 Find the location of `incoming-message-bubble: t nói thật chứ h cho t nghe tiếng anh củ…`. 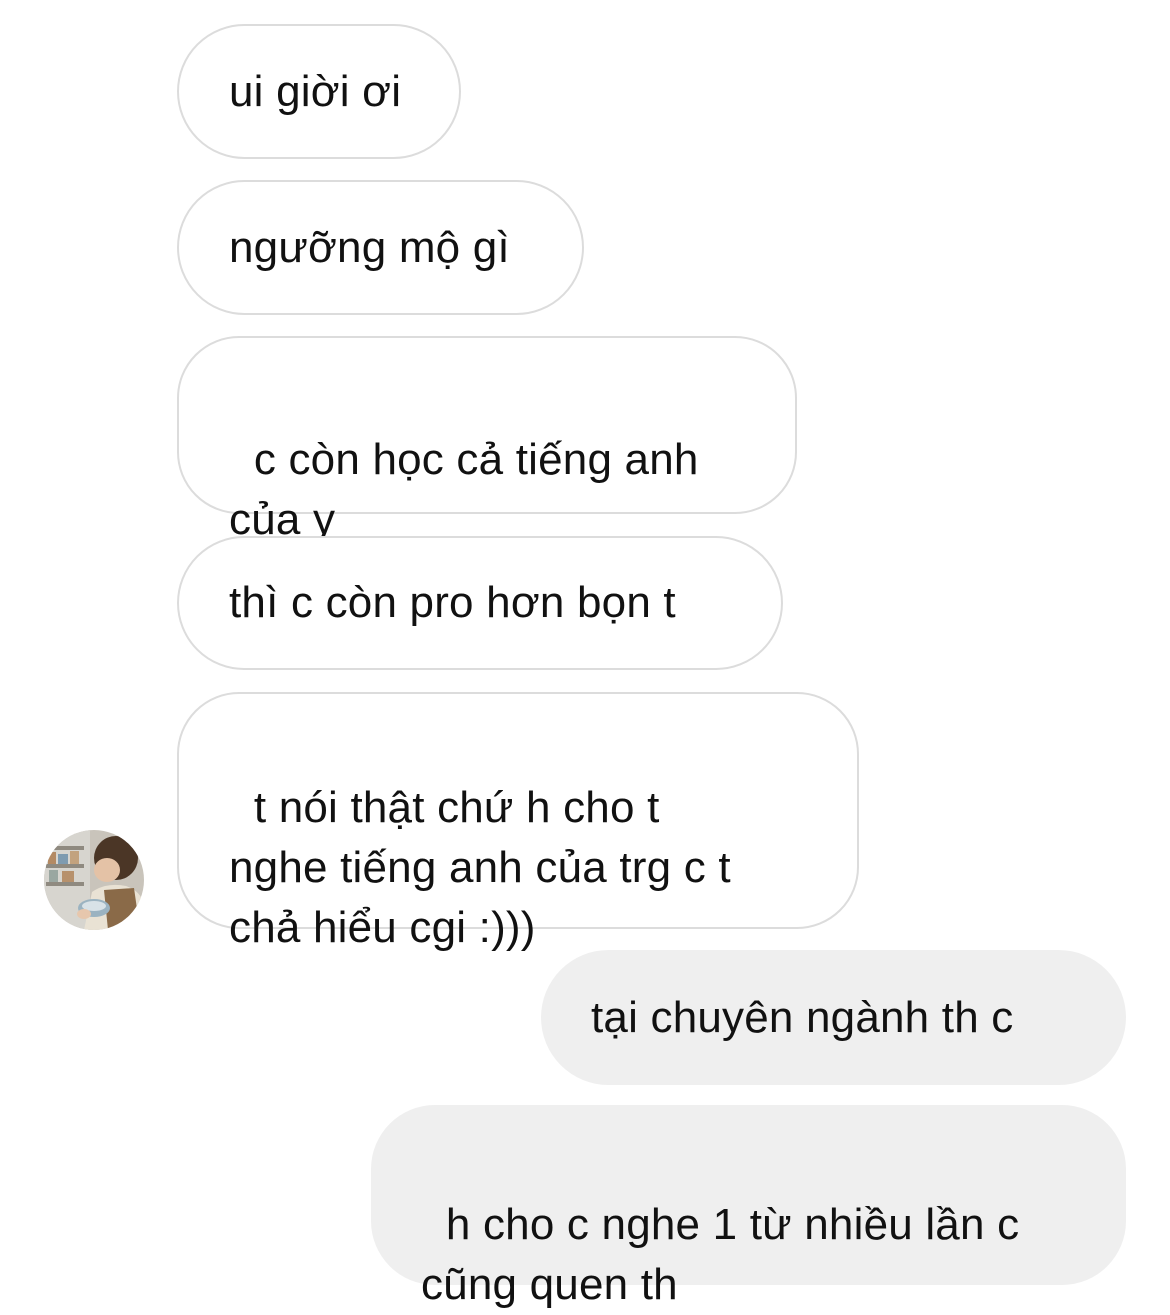

incoming-message-bubble: t nói thật chứ h cho t nghe tiếng anh củ… is located at coordinates (518, 822).